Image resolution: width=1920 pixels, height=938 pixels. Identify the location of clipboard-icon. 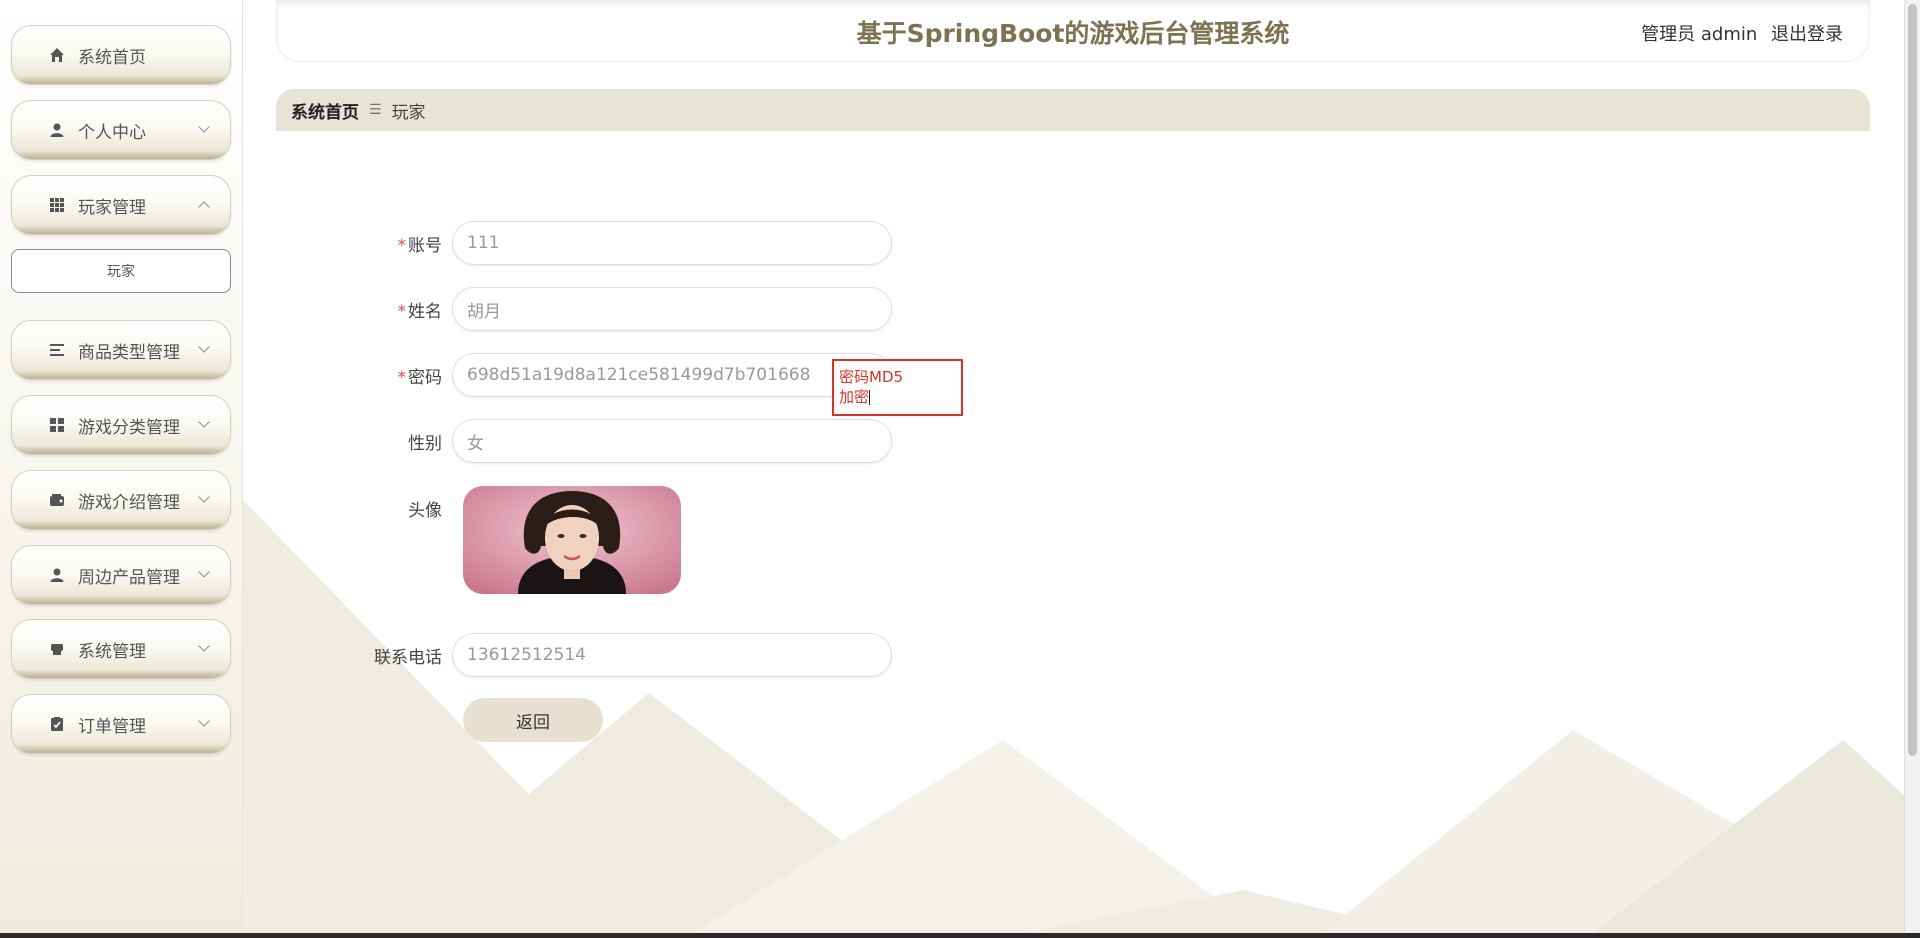
(57, 724).